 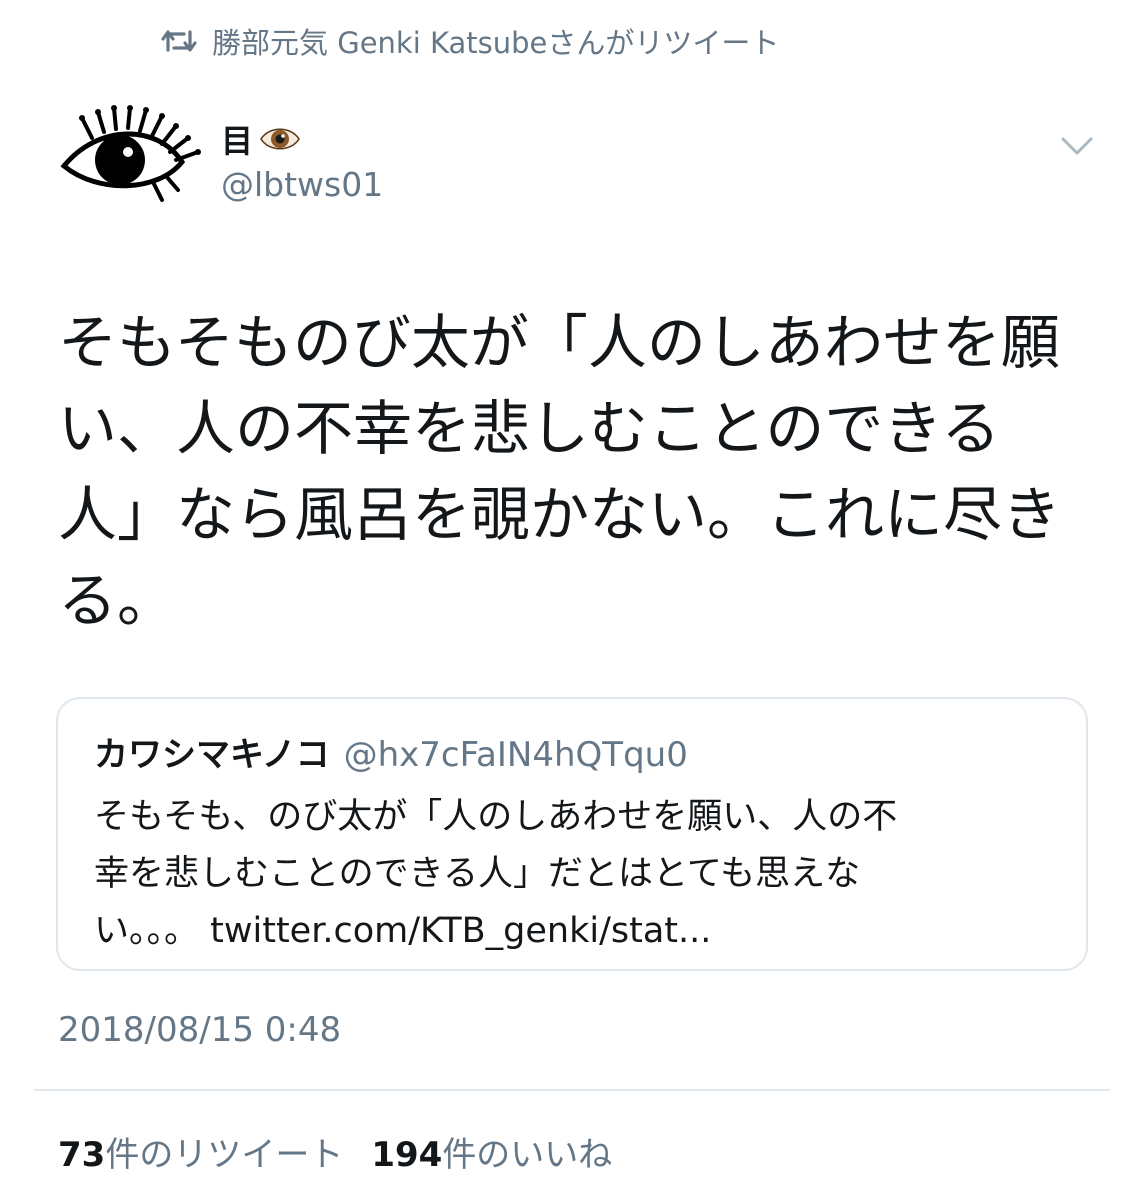 I want to click on tweet-line: い、人の不幸を悲しむことのできる, so click(x=529, y=428).